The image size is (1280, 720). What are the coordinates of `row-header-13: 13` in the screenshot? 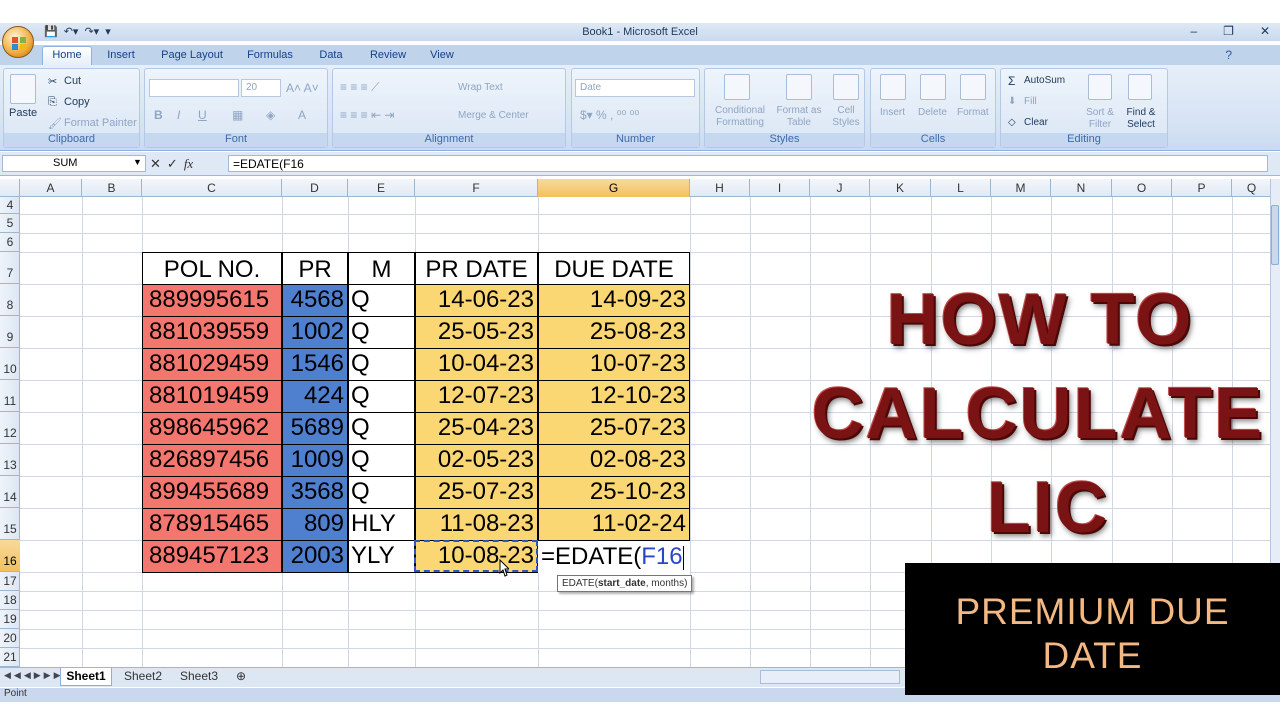 It's located at (10, 460).